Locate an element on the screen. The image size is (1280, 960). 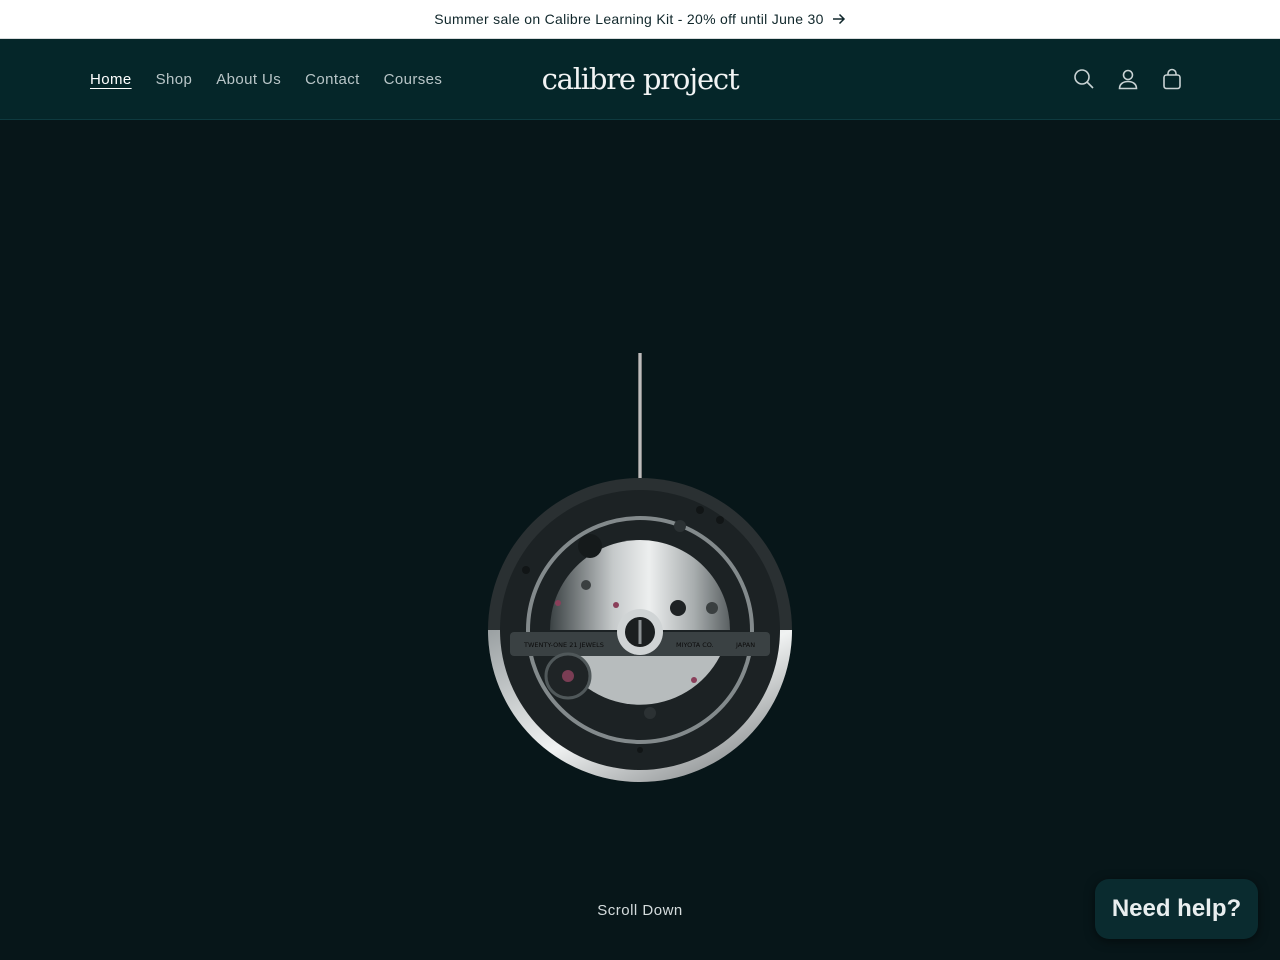
cart-icon is located at coordinates (1172, 79).